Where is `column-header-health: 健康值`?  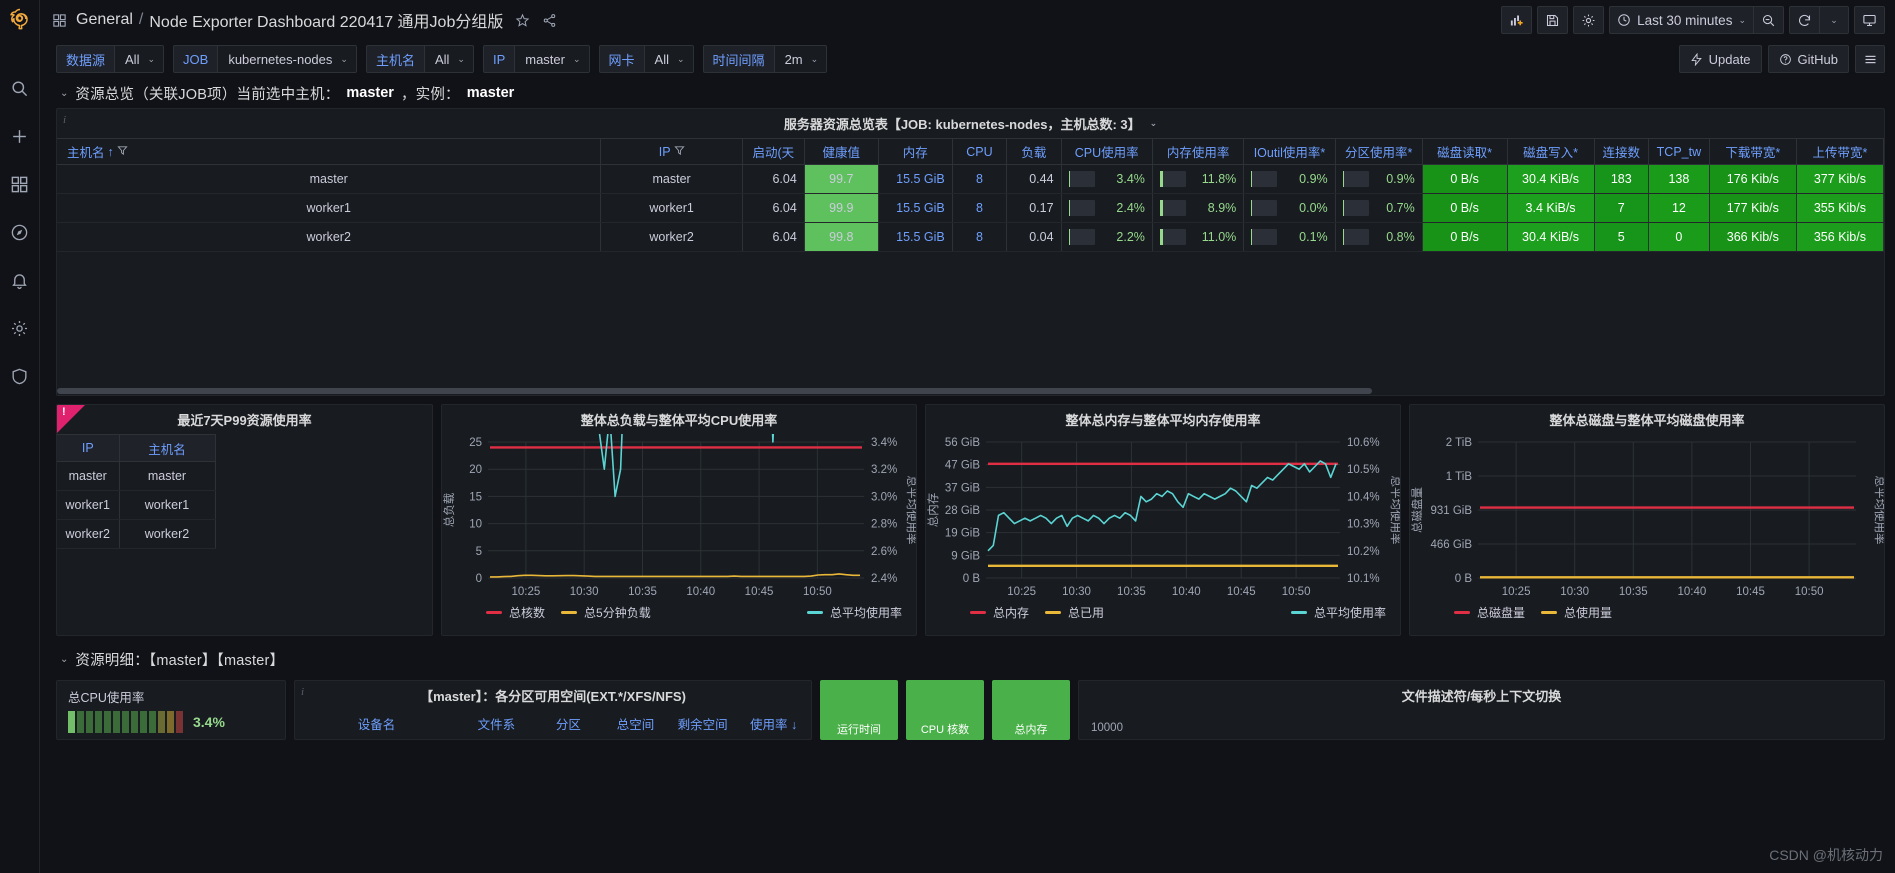
column-header-health: 健康值 is located at coordinates (841, 151).